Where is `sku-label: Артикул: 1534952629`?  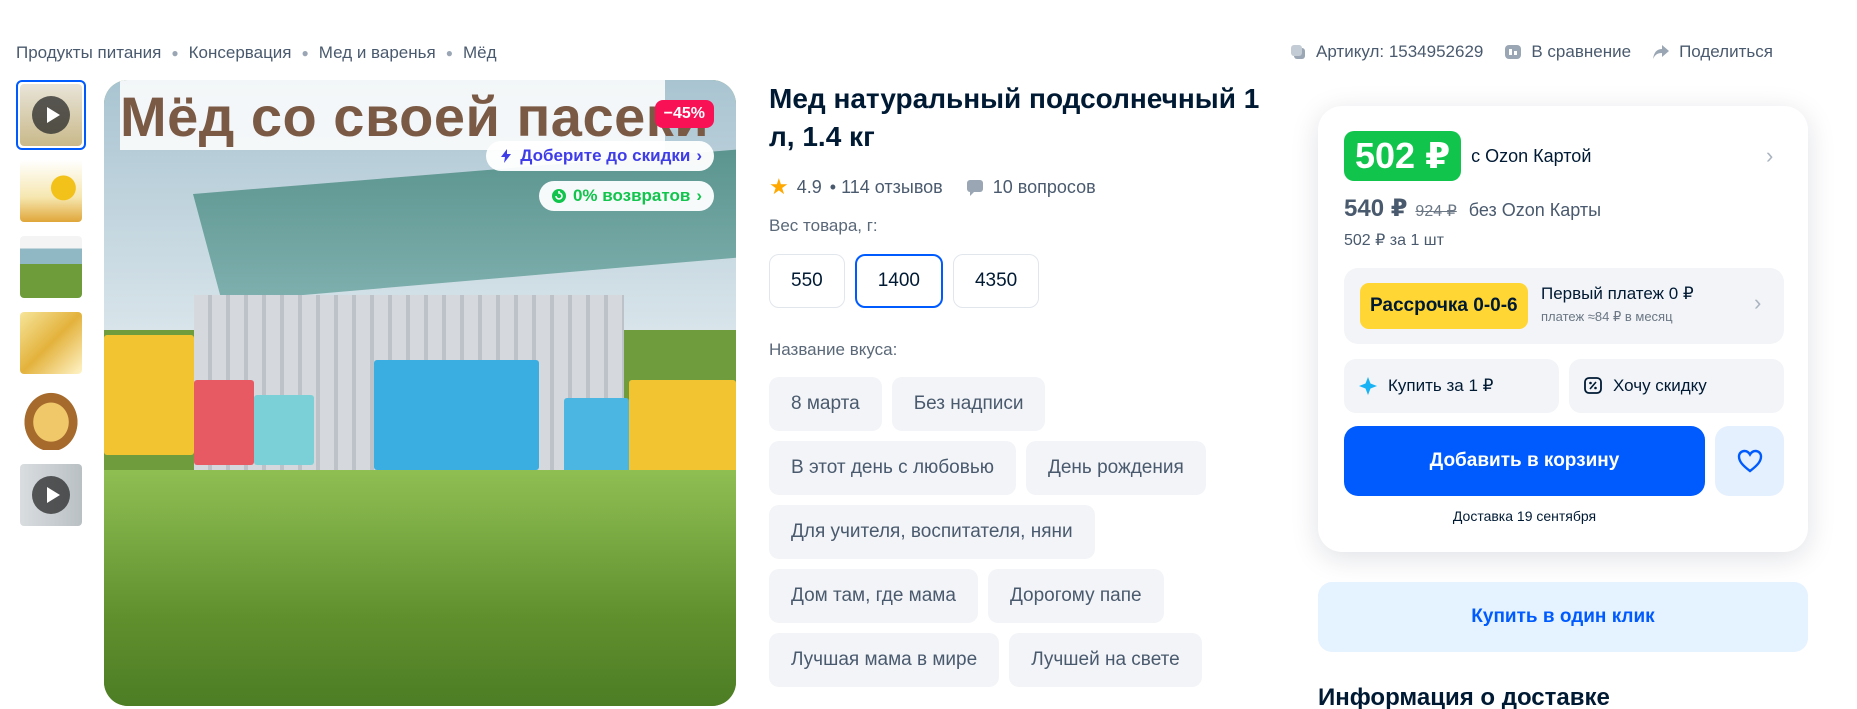
sku-label: Артикул: 1534952629 is located at coordinates (1400, 51).